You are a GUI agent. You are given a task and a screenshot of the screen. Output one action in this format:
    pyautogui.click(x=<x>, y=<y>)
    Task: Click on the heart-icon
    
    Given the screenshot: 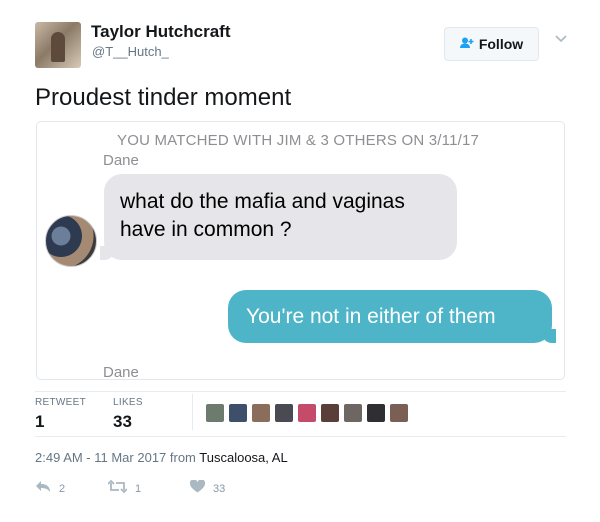 What is the action you would take?
    pyautogui.click(x=197, y=488)
    